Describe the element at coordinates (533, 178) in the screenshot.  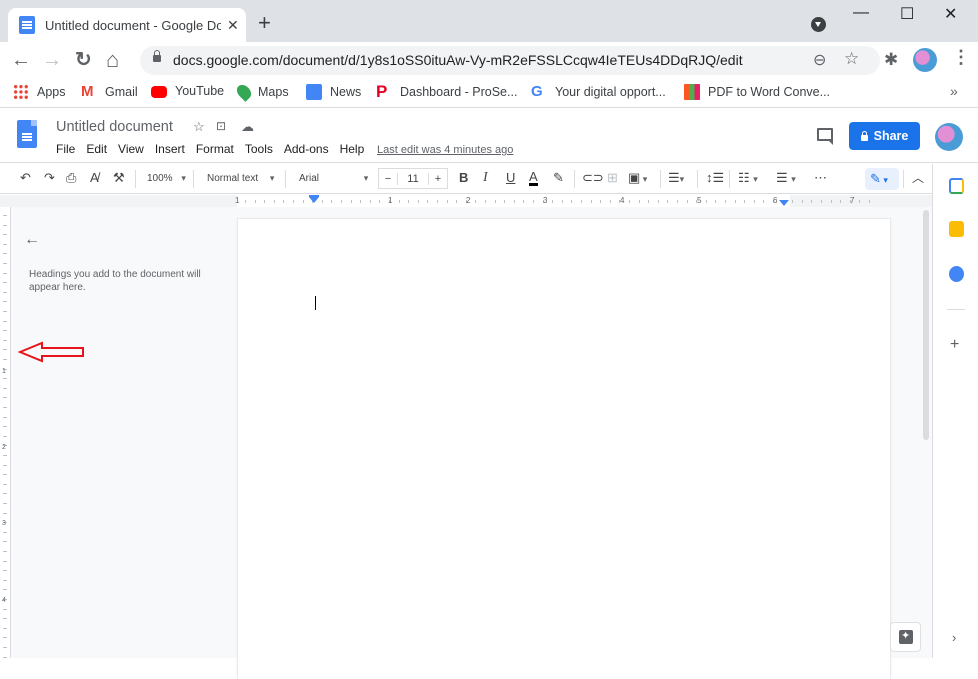
I see `text-color-button: A` at that location.